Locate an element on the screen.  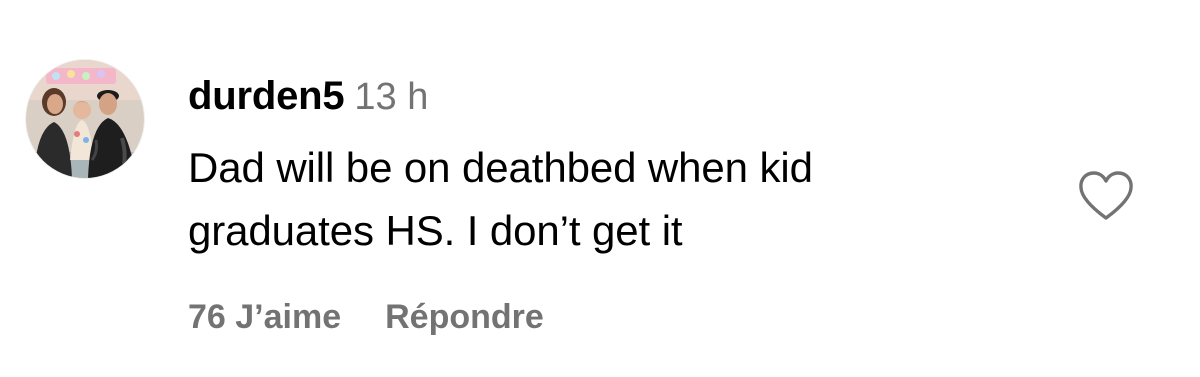
username-link: durden5 is located at coordinates (266, 96).